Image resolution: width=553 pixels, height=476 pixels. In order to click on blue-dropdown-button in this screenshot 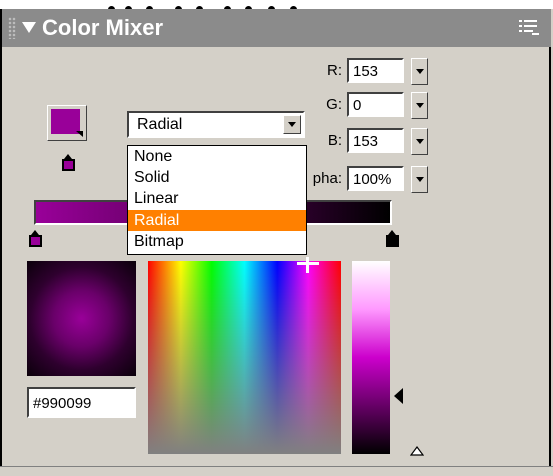, I will do `click(419, 141)`.